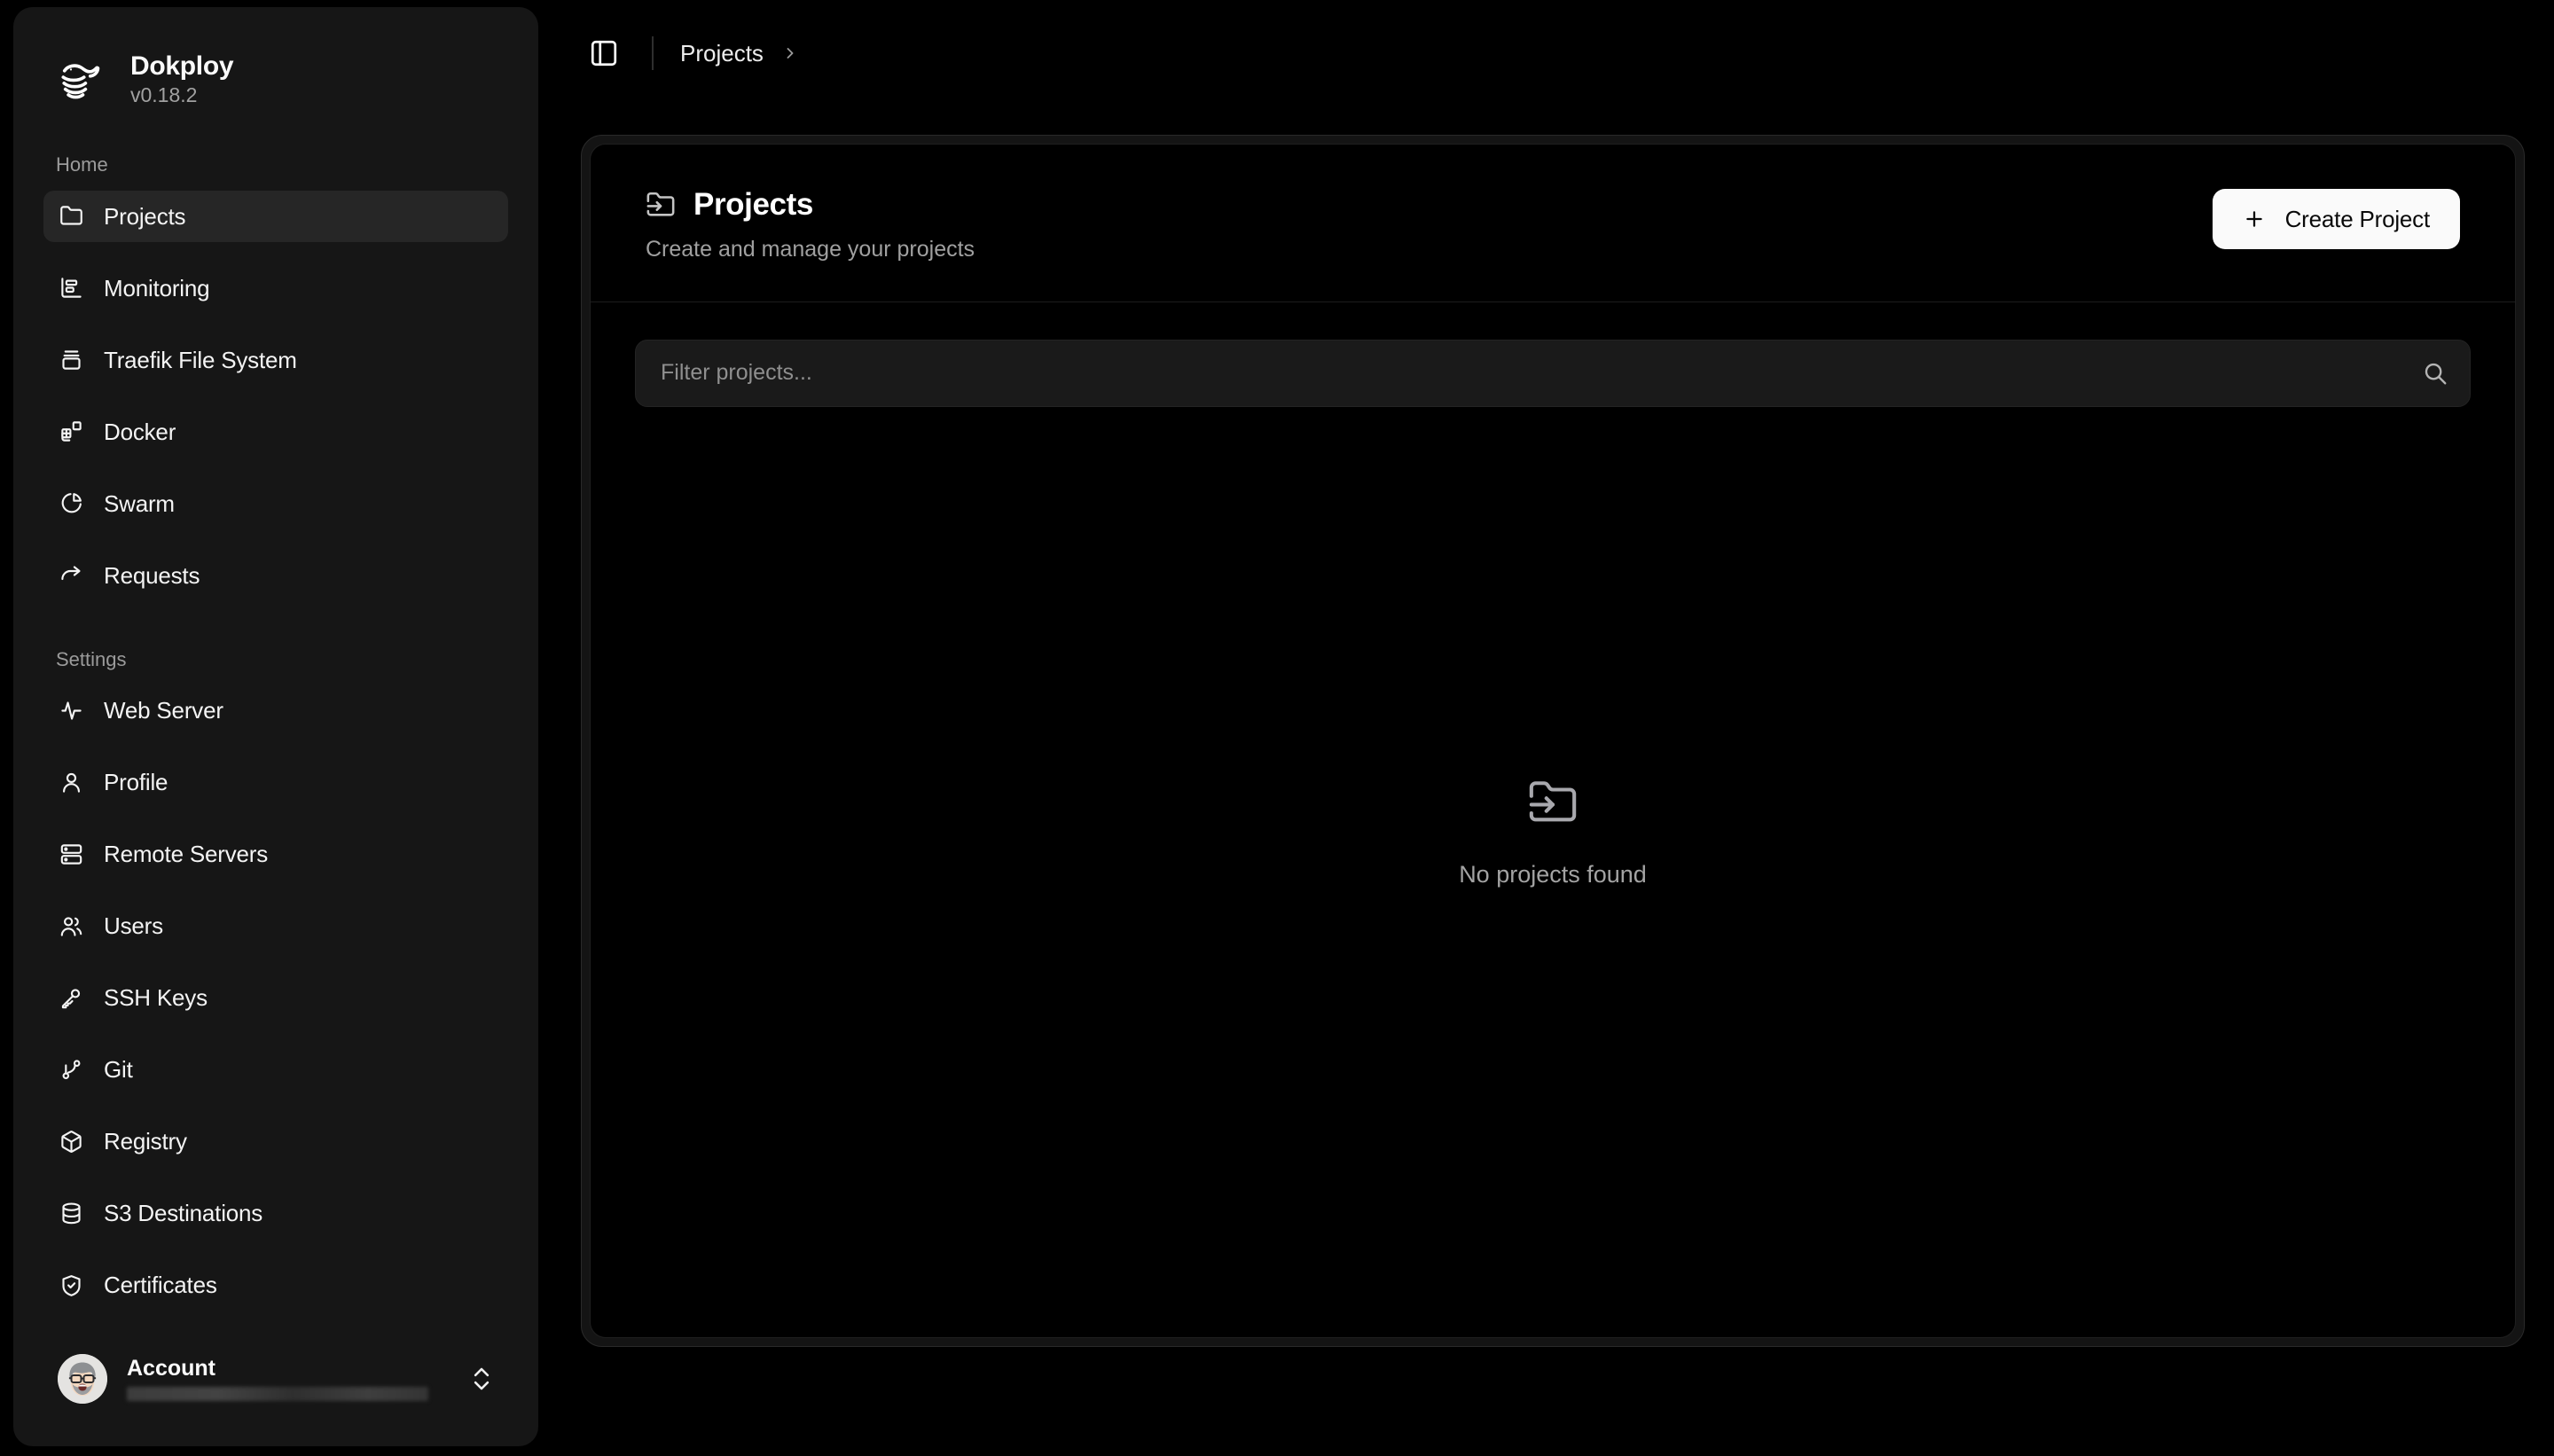  Describe the element at coordinates (71, 925) in the screenshot. I see `users-icon` at that location.